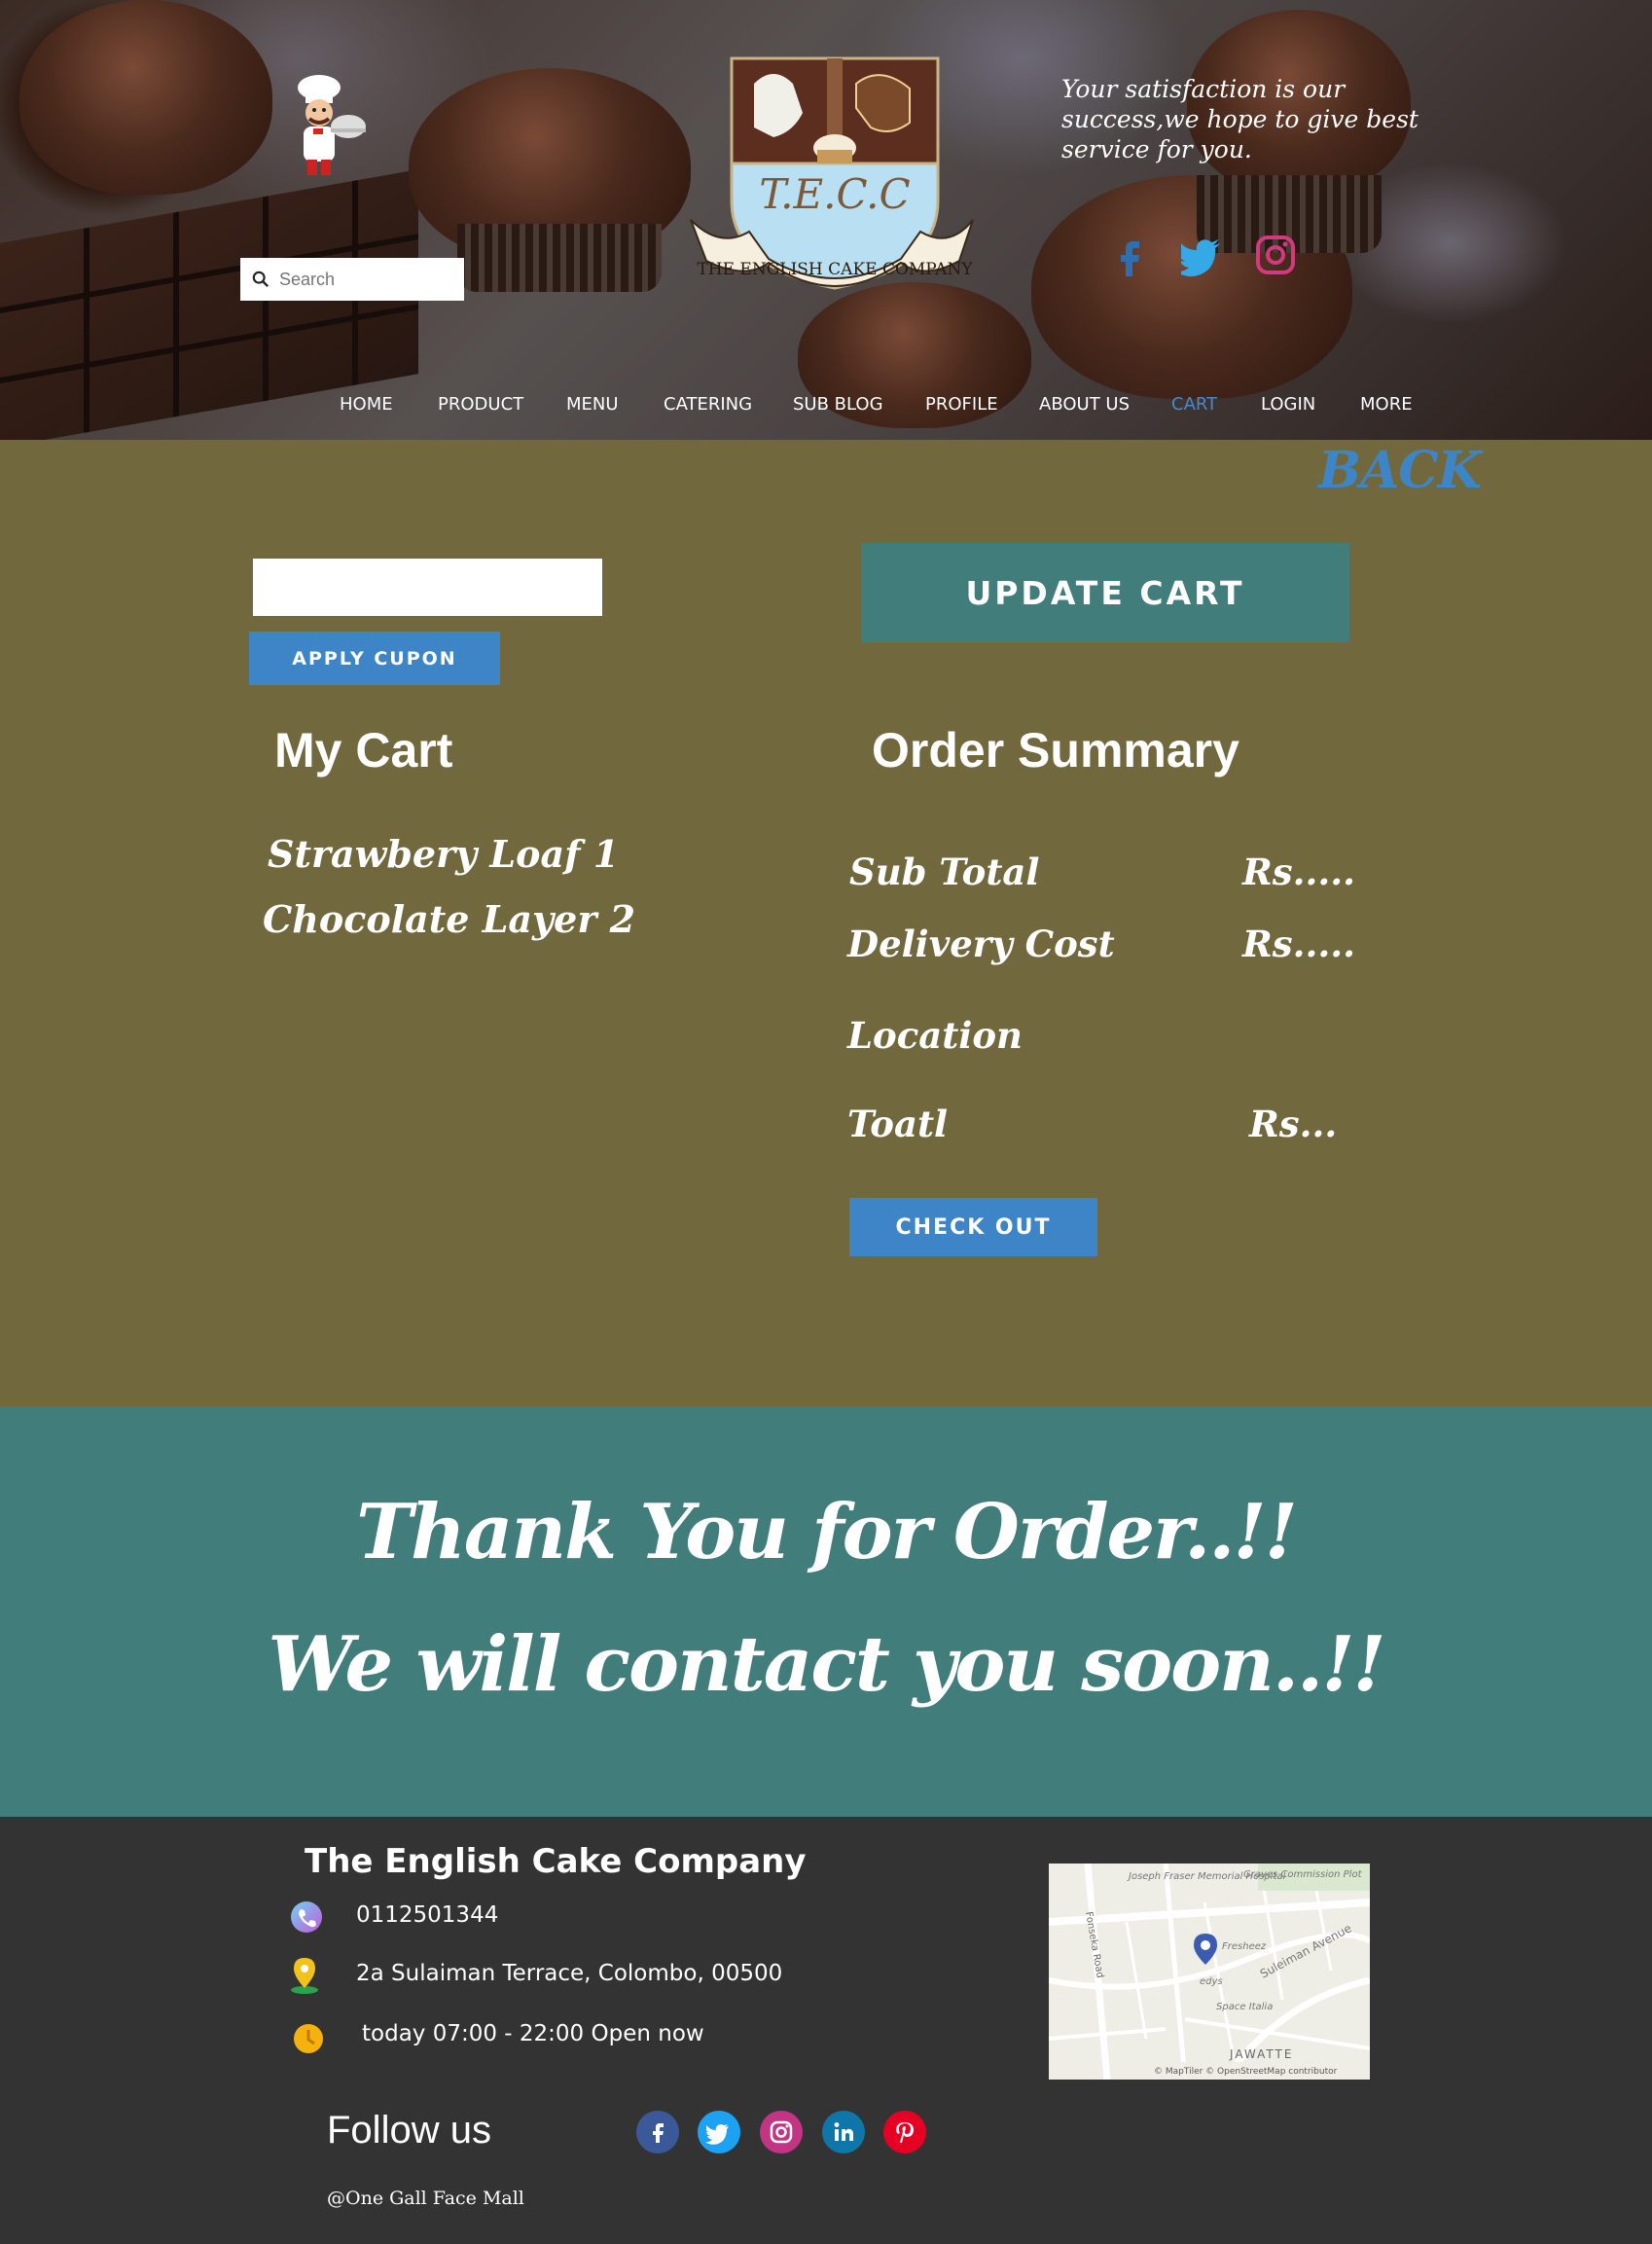 The width and height of the screenshot is (1652, 2244). I want to click on apply-coupon-button: APPLY CUPON, so click(374, 658).